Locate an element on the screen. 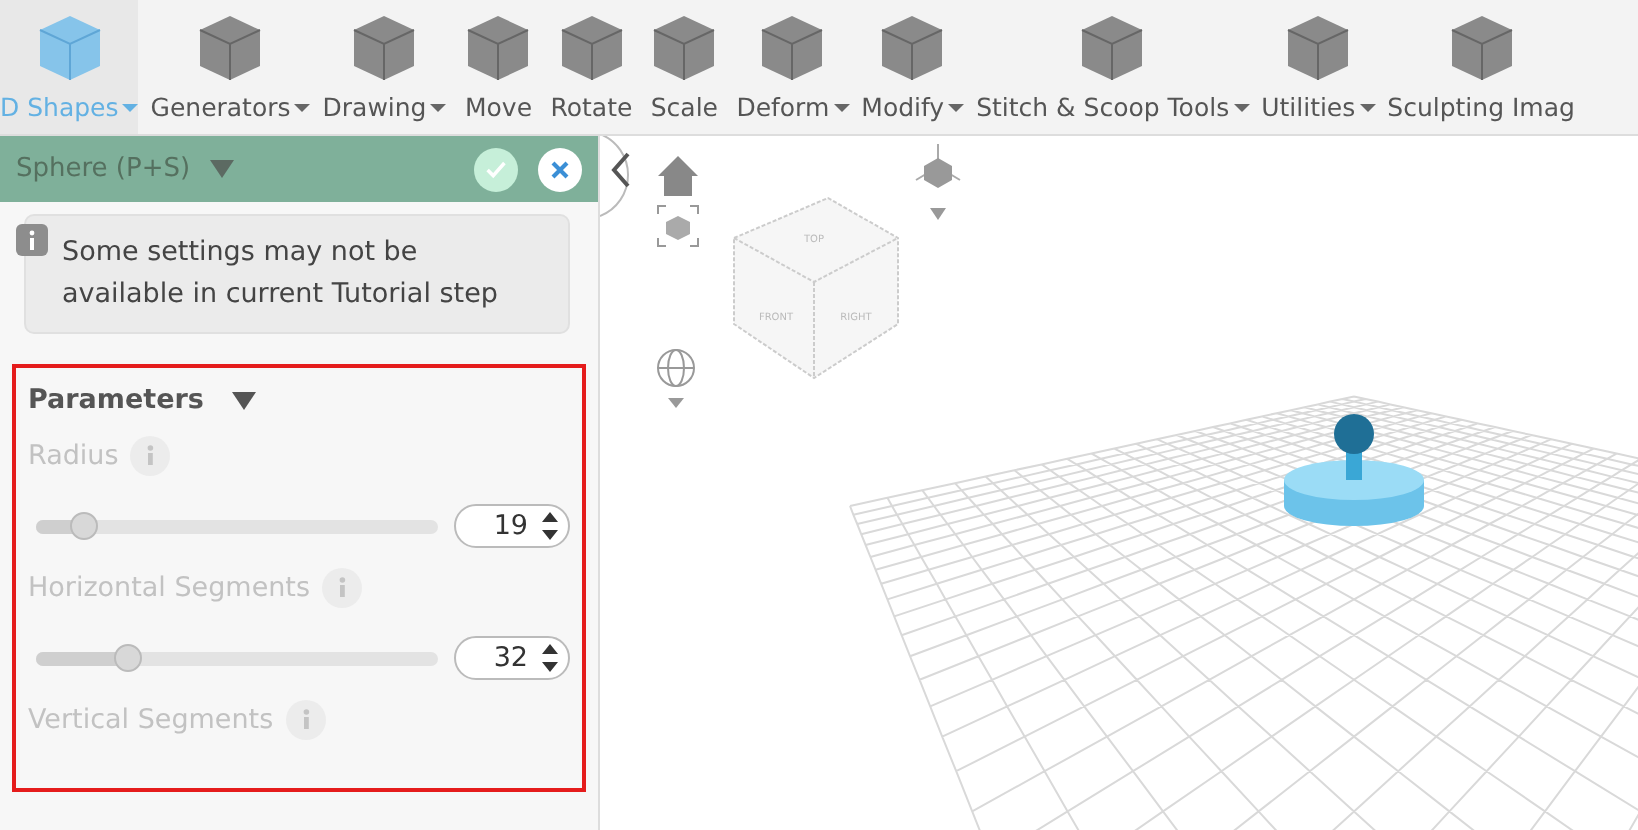  collapse-triangle-icon is located at coordinates (243, 400).